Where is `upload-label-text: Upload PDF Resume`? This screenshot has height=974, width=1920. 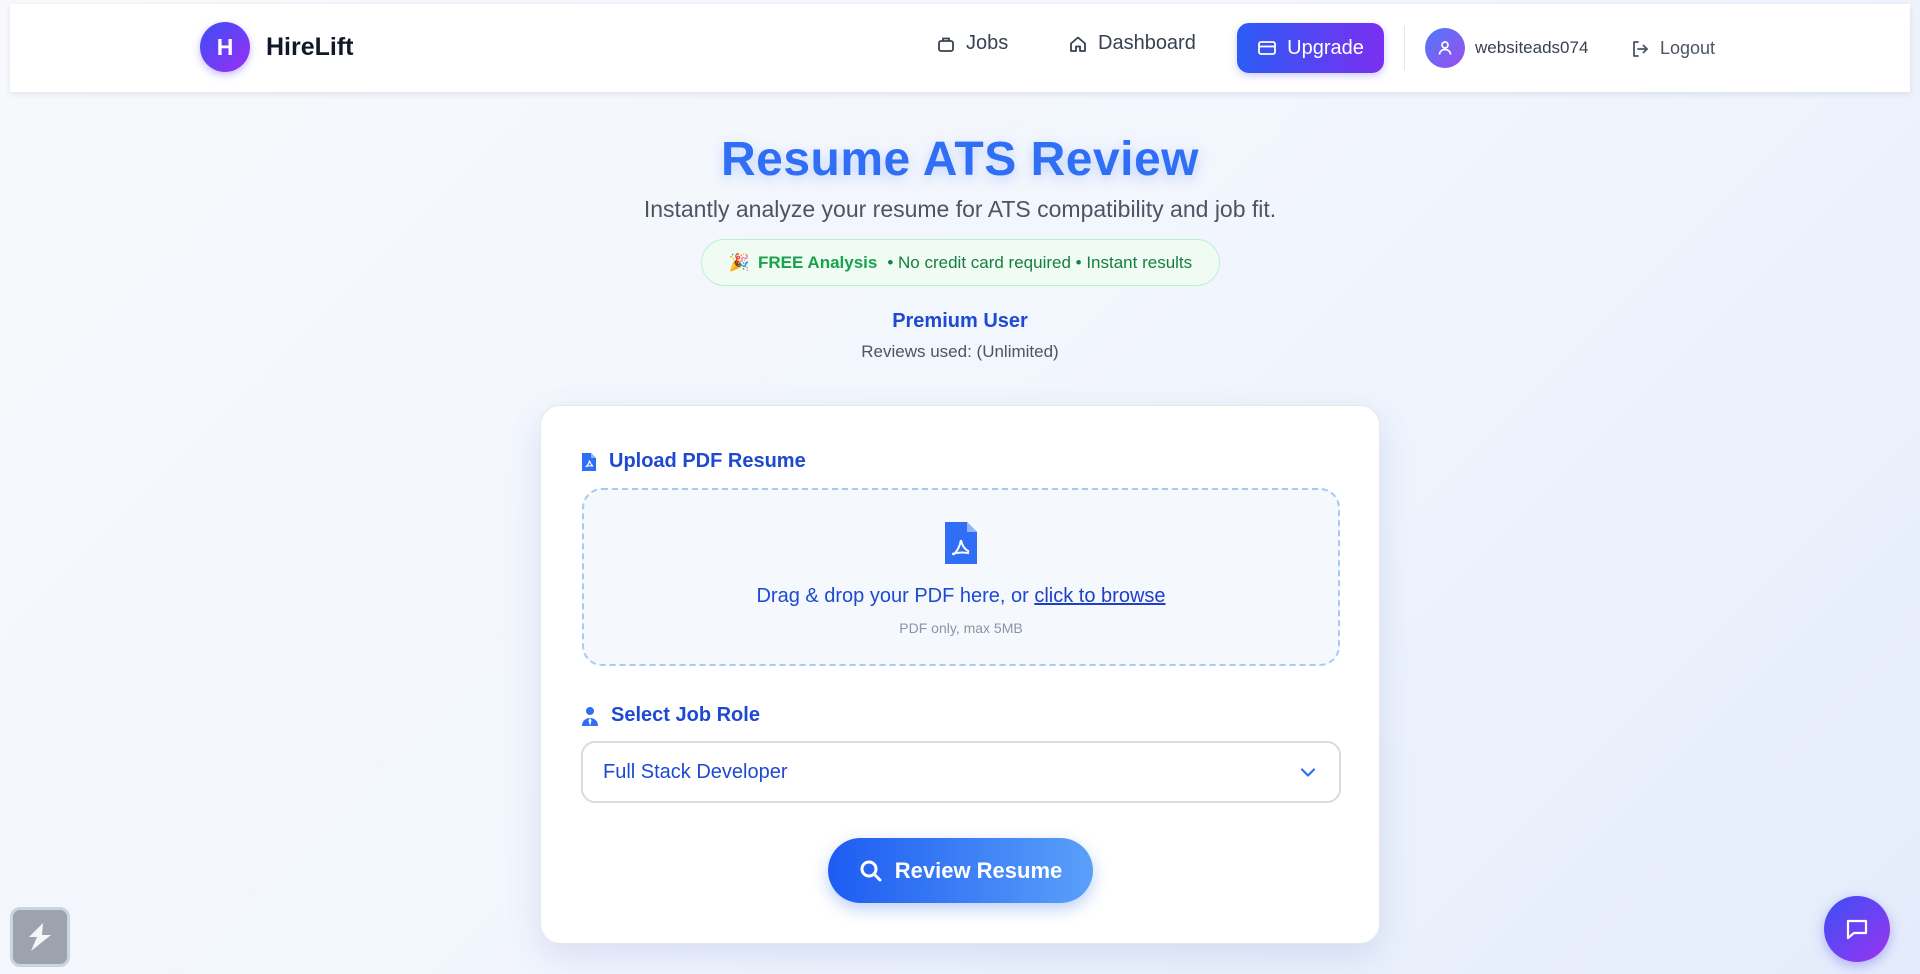
upload-label-text: Upload PDF Resume is located at coordinates (707, 461).